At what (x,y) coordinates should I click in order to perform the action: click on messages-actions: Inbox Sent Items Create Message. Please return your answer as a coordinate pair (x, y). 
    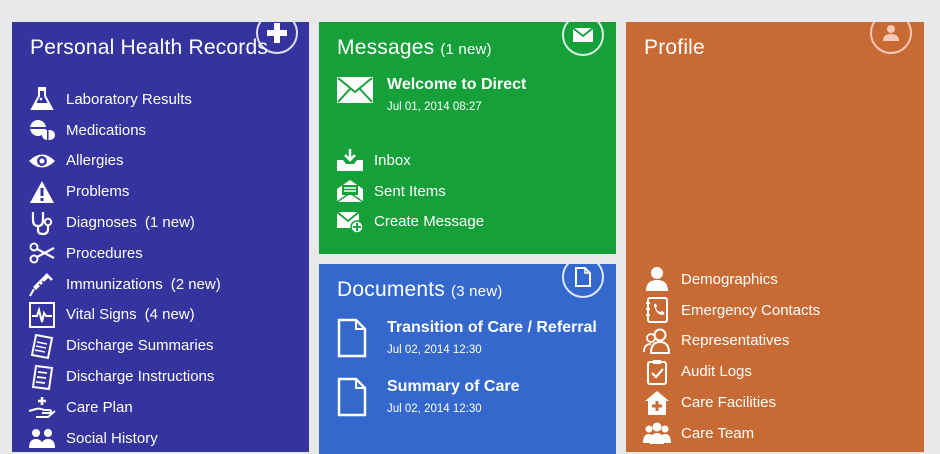
    Looking at the image, I should click on (409, 191).